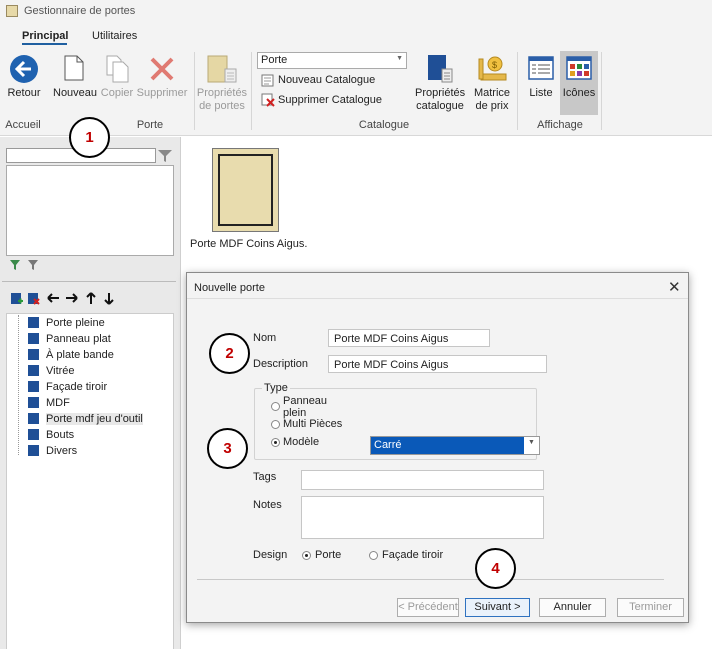 Image resolution: width=712 pixels, height=649 pixels. I want to click on description-field: Porte MDF Coins Aigus, so click(437, 364).